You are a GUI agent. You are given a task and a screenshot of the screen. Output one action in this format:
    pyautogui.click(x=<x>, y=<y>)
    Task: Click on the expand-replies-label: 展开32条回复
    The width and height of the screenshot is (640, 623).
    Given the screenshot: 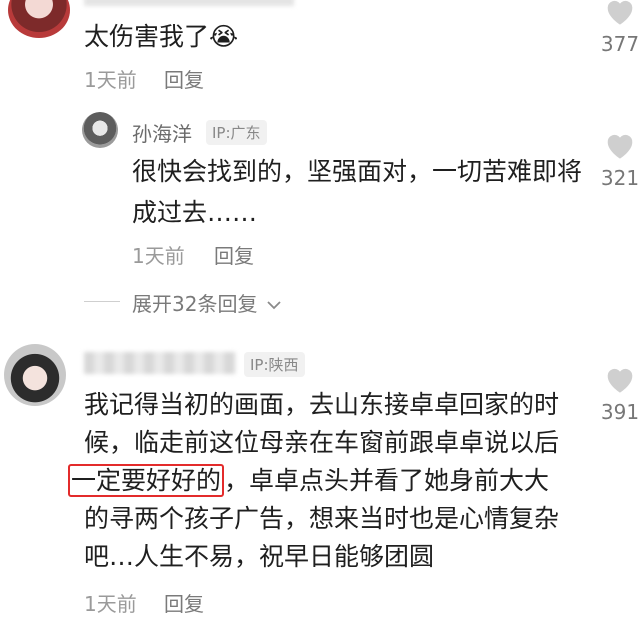 What is the action you would take?
    pyautogui.click(x=195, y=304)
    